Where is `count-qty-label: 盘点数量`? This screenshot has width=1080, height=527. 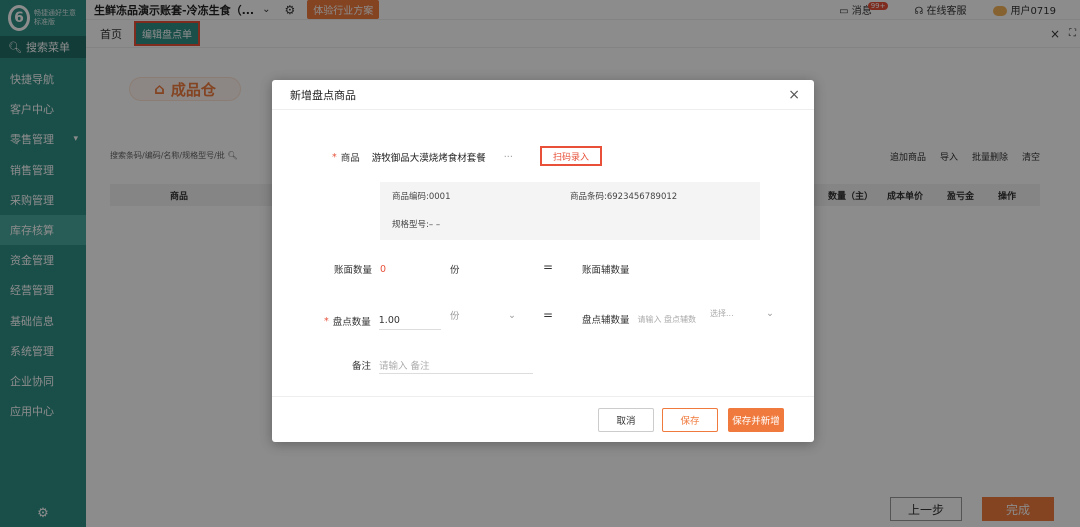
count-qty-label: 盘点数量 is located at coordinates (351, 322).